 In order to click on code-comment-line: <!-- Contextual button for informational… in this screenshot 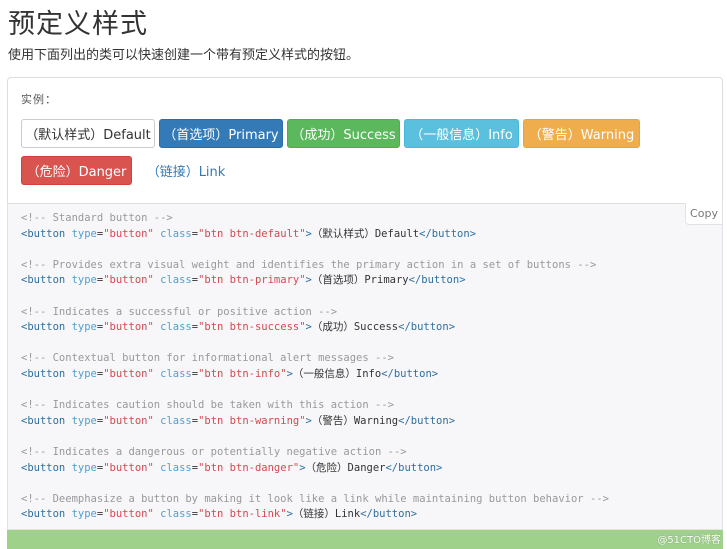, I will do `click(207, 358)`.